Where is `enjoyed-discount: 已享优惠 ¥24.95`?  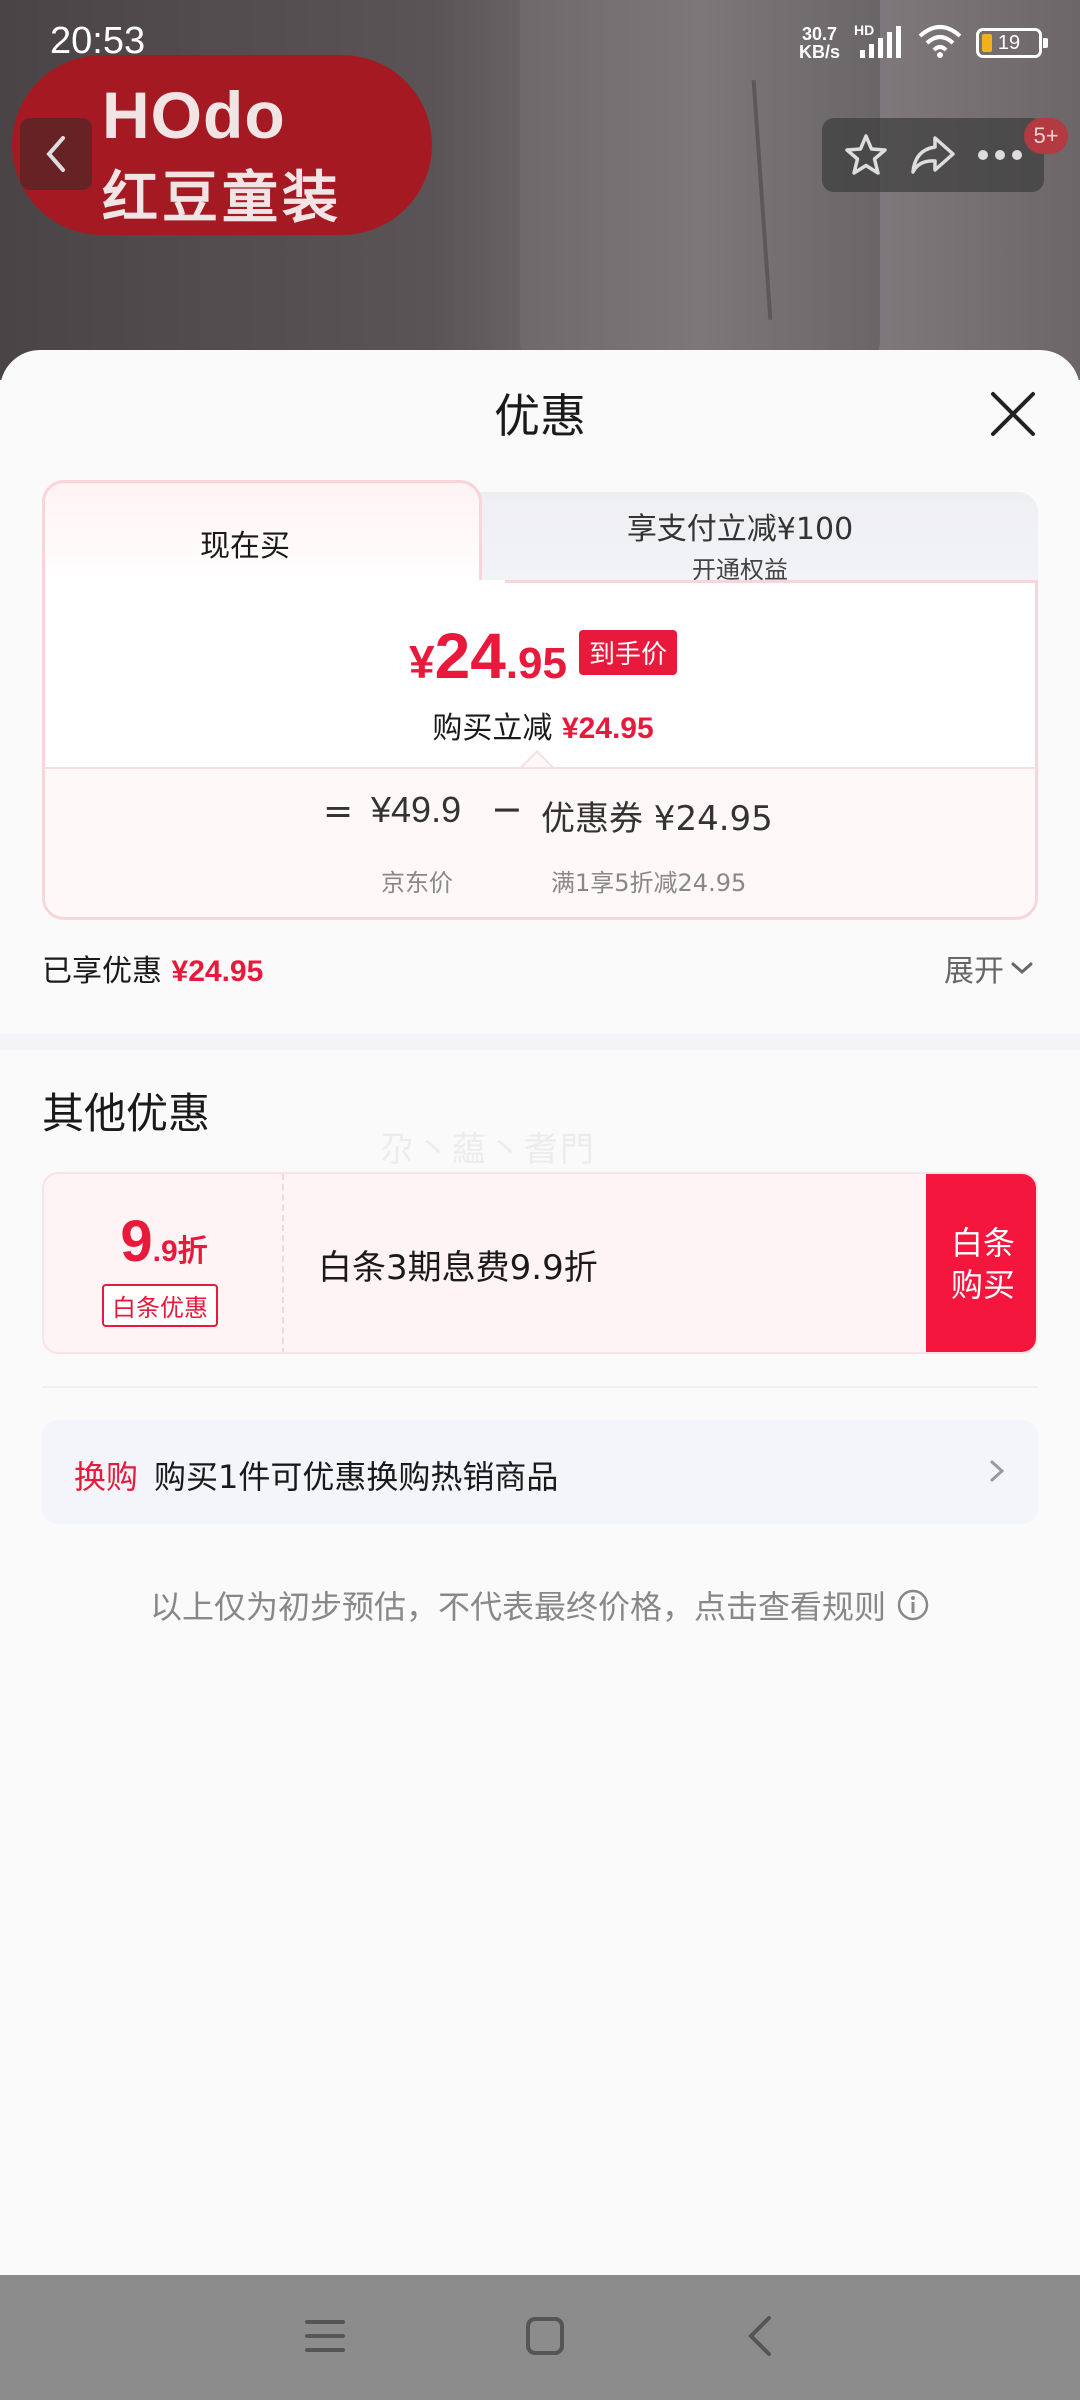 enjoyed-discount: 已享优惠 ¥24.95 is located at coordinates (152, 968).